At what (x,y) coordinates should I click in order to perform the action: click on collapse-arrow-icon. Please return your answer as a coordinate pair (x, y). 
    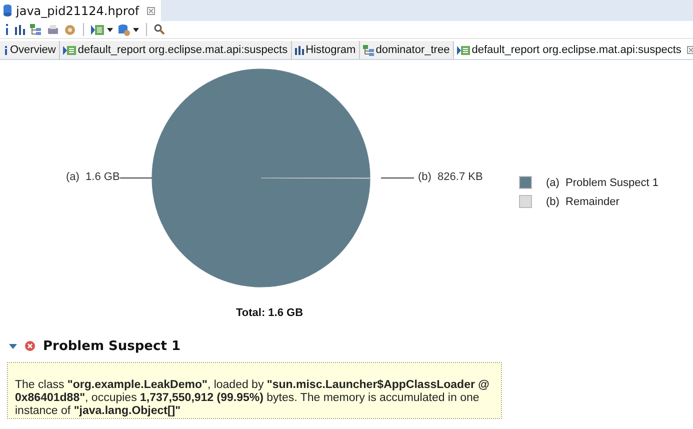
    Looking at the image, I should click on (13, 346).